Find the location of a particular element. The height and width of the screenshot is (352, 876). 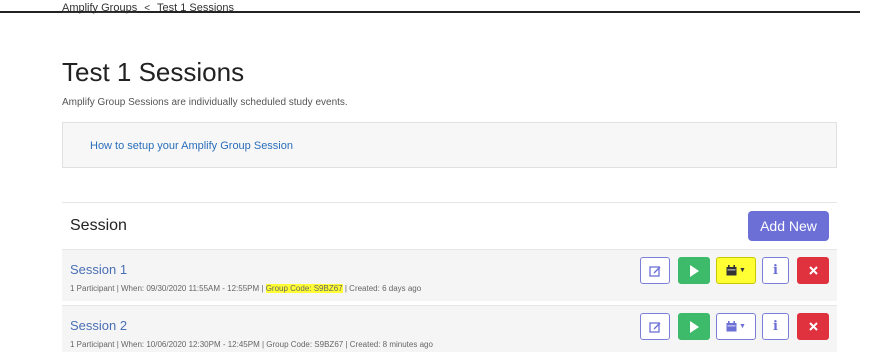

panel-title: Session is located at coordinates (98, 225).